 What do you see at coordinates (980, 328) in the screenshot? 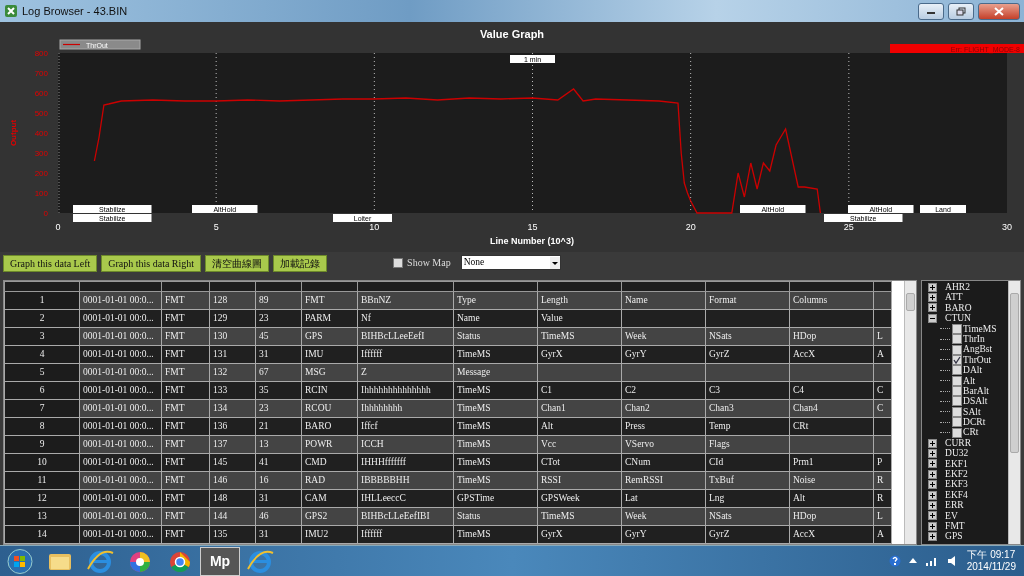
I see `tree-item: TimeMS` at bounding box center [980, 328].